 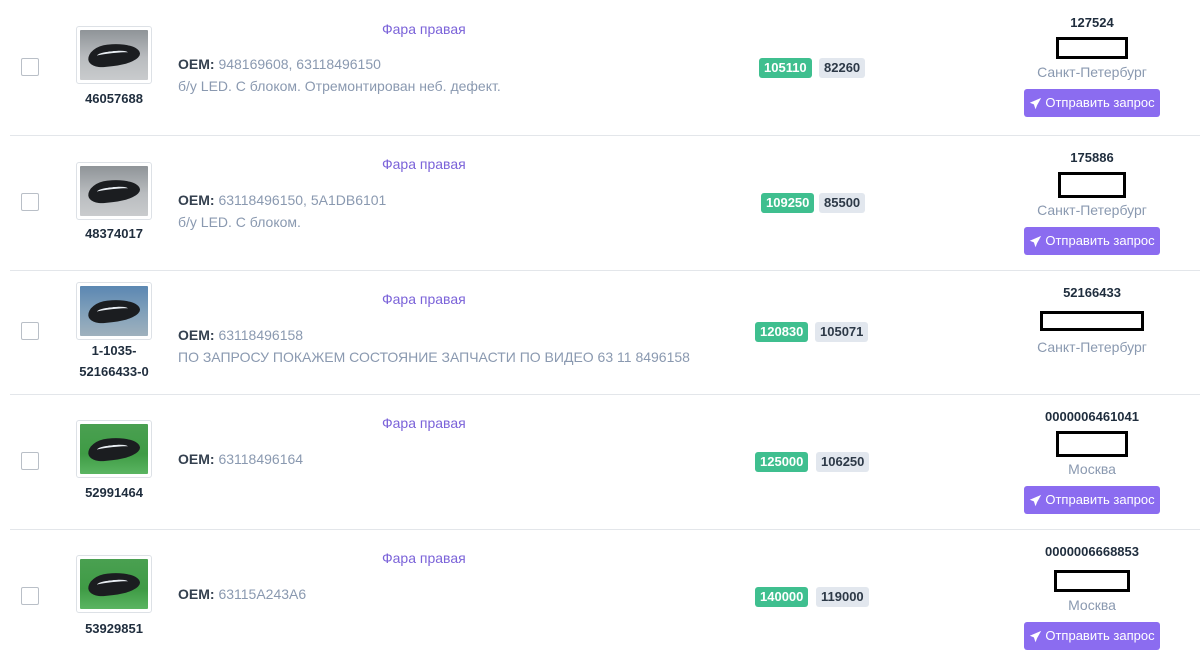 I want to click on price-main-badge: 105110, so click(x=785, y=68).